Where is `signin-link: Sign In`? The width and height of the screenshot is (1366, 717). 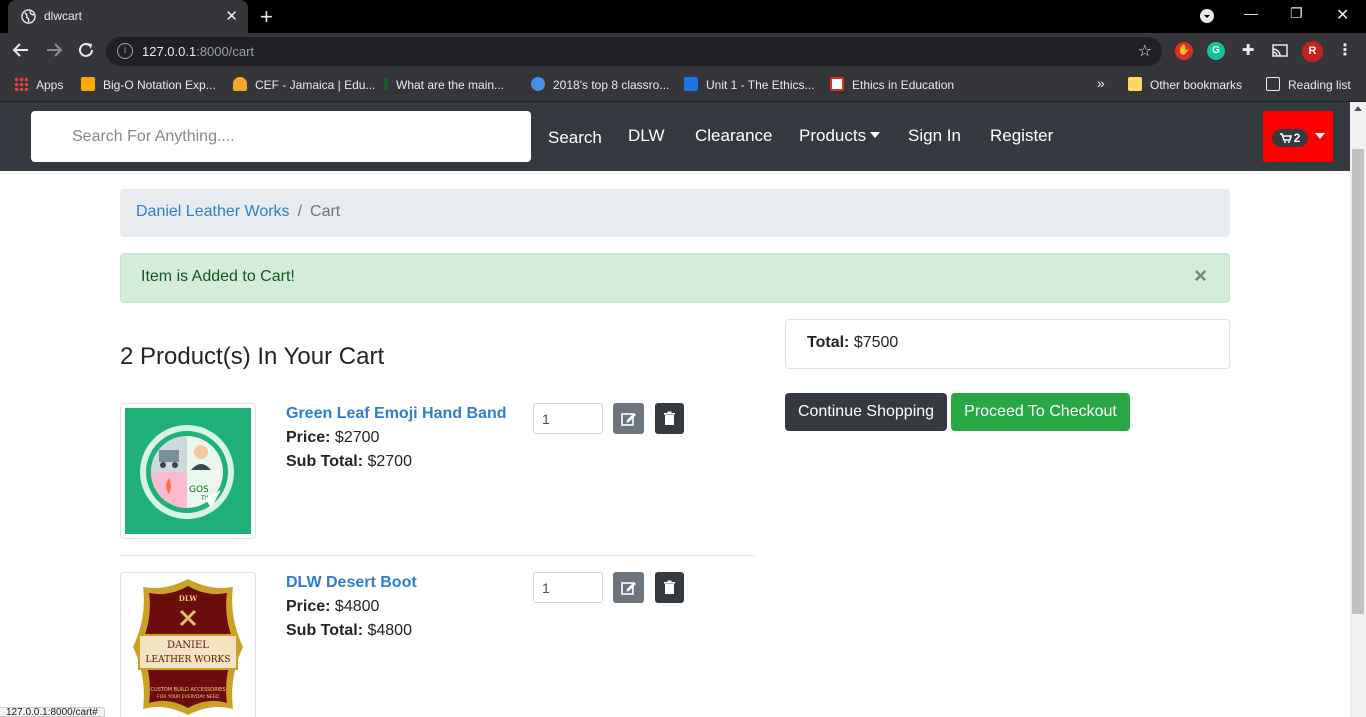
signin-link: Sign In is located at coordinates (934, 136).